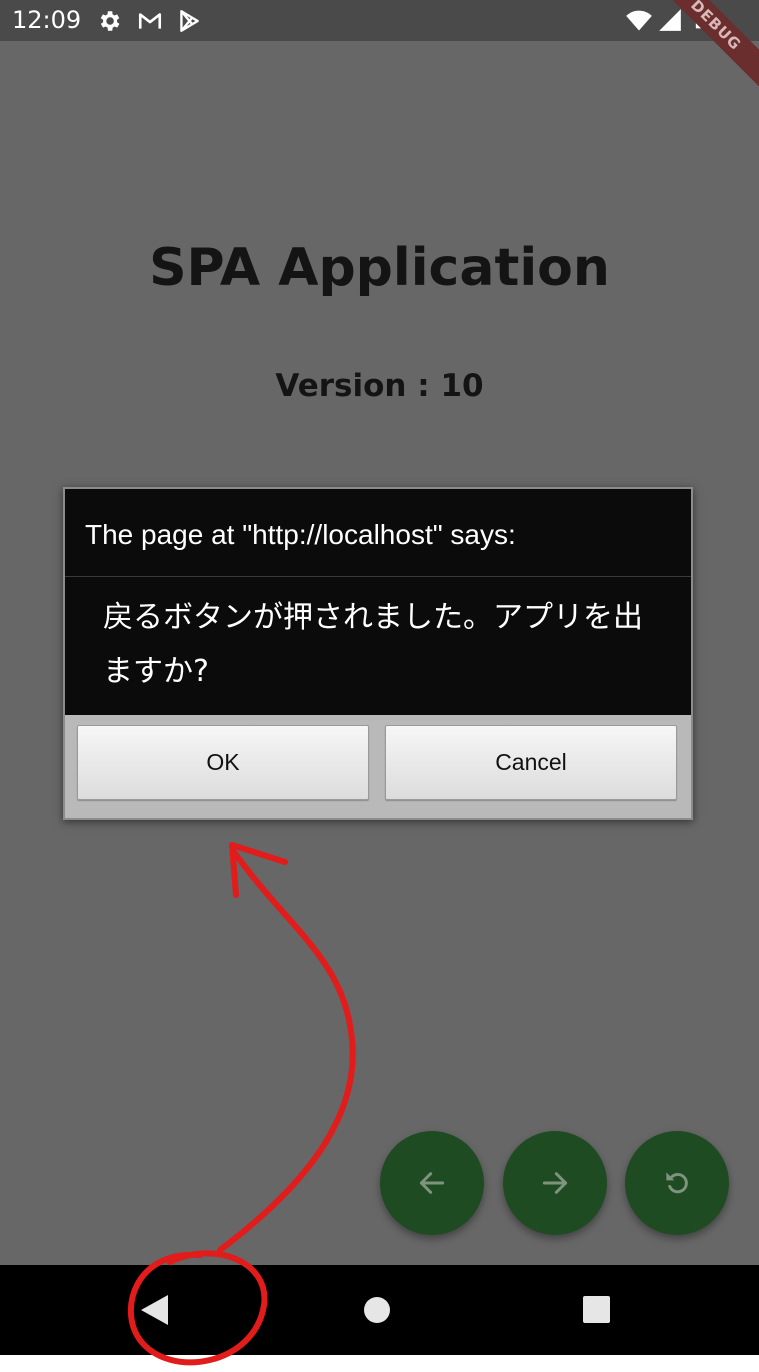 This screenshot has height=1372, width=759. I want to click on gear-icon, so click(109, 21).